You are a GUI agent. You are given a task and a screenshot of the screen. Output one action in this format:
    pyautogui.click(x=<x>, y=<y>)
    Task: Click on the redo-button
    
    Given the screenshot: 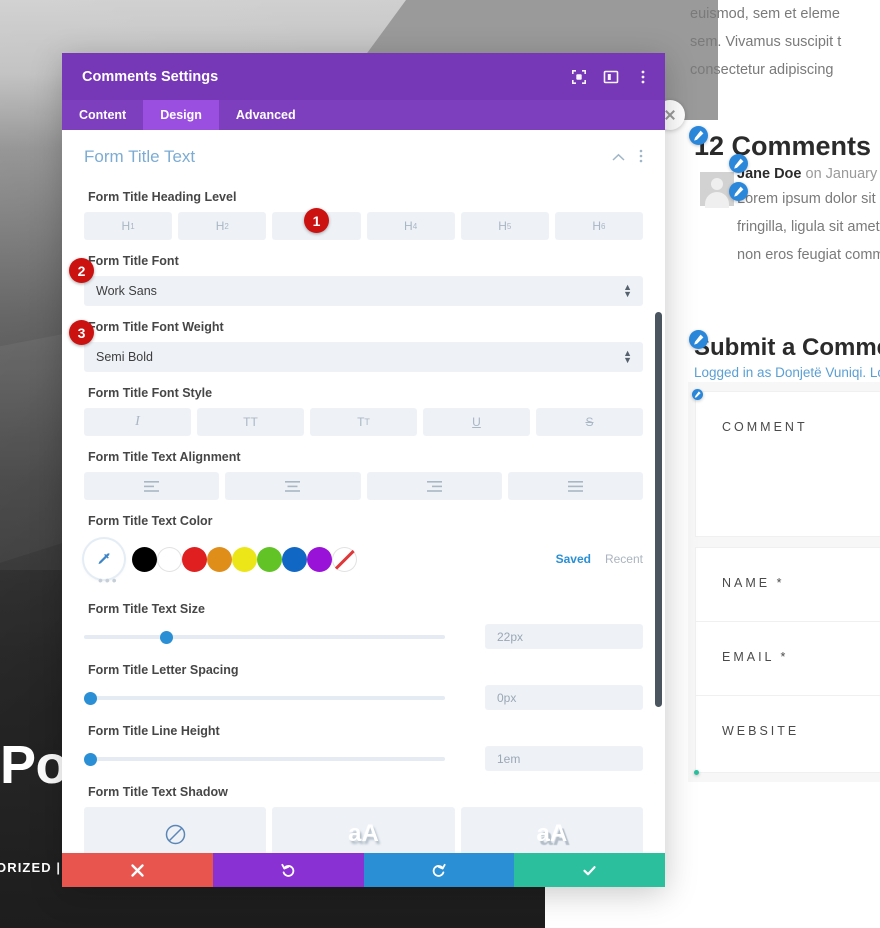 What is the action you would take?
    pyautogui.click(x=439, y=870)
    